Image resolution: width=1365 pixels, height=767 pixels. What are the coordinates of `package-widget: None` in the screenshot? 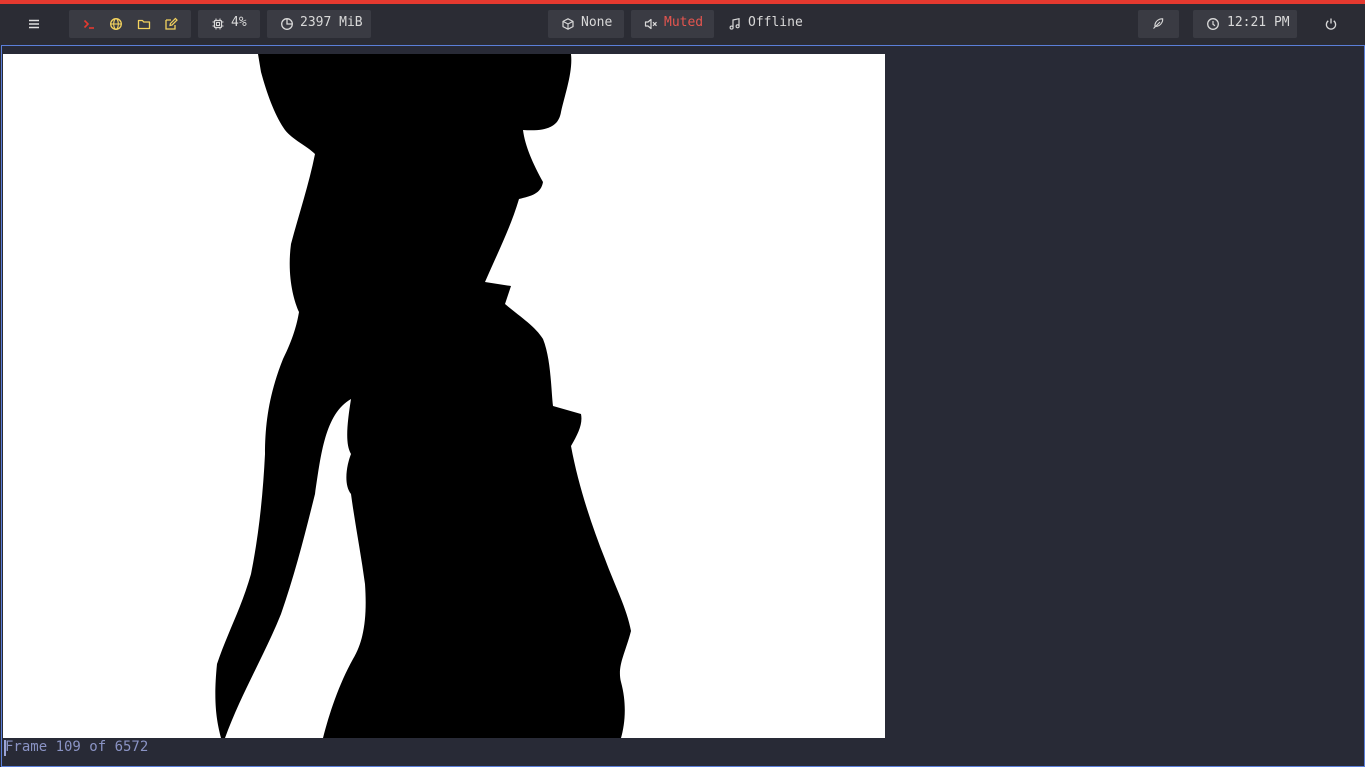 It's located at (586, 24).